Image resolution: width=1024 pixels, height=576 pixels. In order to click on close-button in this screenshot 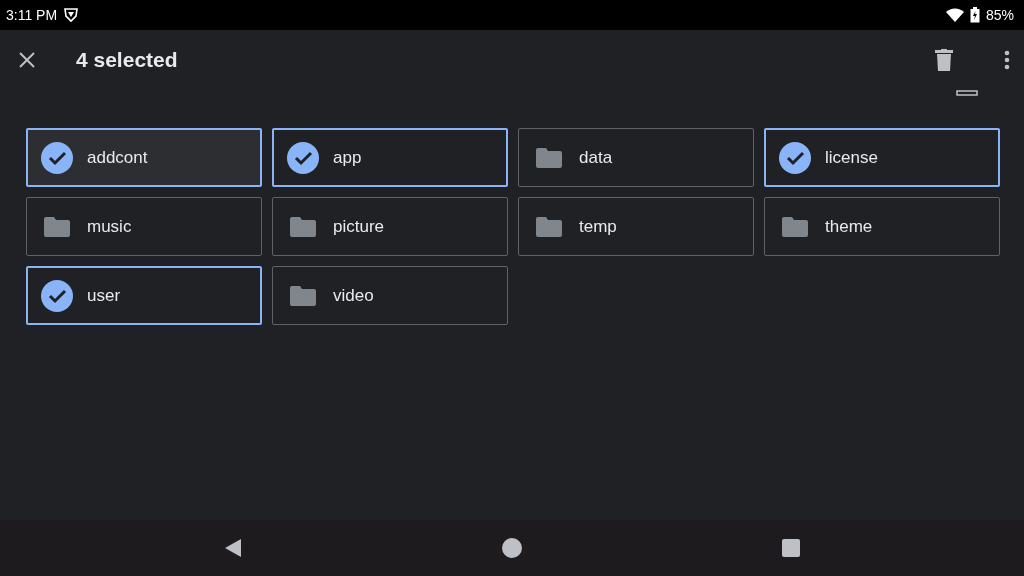, I will do `click(27, 60)`.